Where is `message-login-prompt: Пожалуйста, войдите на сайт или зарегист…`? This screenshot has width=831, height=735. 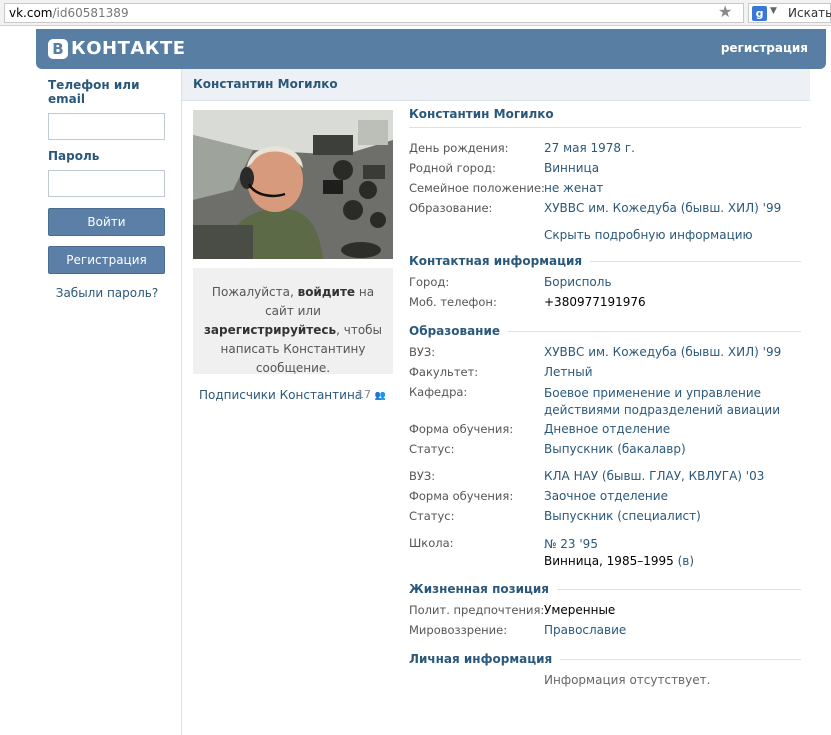
message-login-prompt: Пожалуйста, войдите на сайт или зарегист… is located at coordinates (293, 321).